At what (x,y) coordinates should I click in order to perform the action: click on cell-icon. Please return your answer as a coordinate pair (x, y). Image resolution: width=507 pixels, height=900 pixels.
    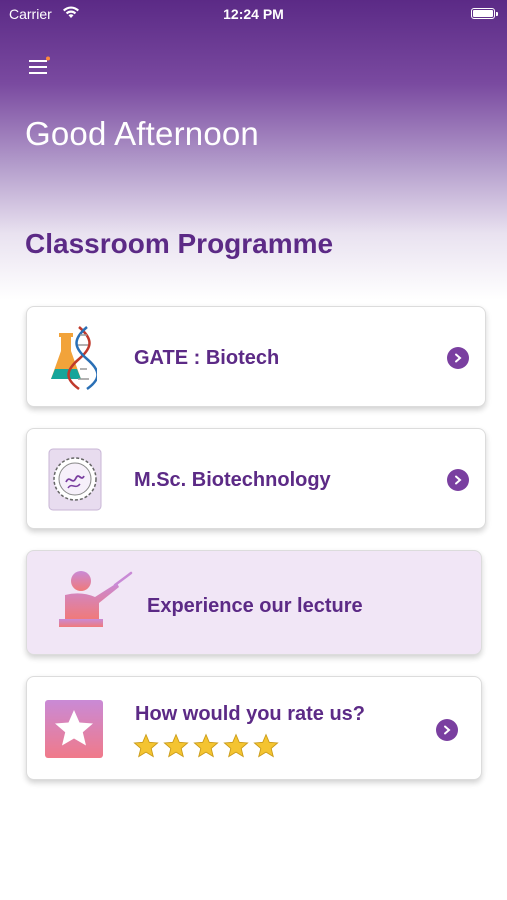
    Looking at the image, I should click on (75, 479).